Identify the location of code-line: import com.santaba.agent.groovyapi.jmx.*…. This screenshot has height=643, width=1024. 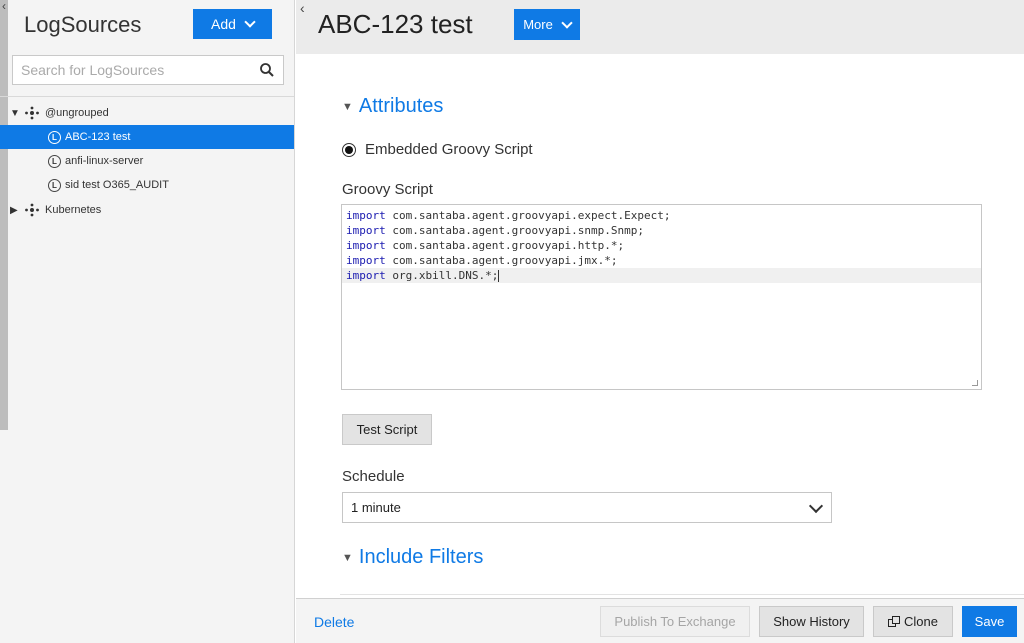
(482, 260).